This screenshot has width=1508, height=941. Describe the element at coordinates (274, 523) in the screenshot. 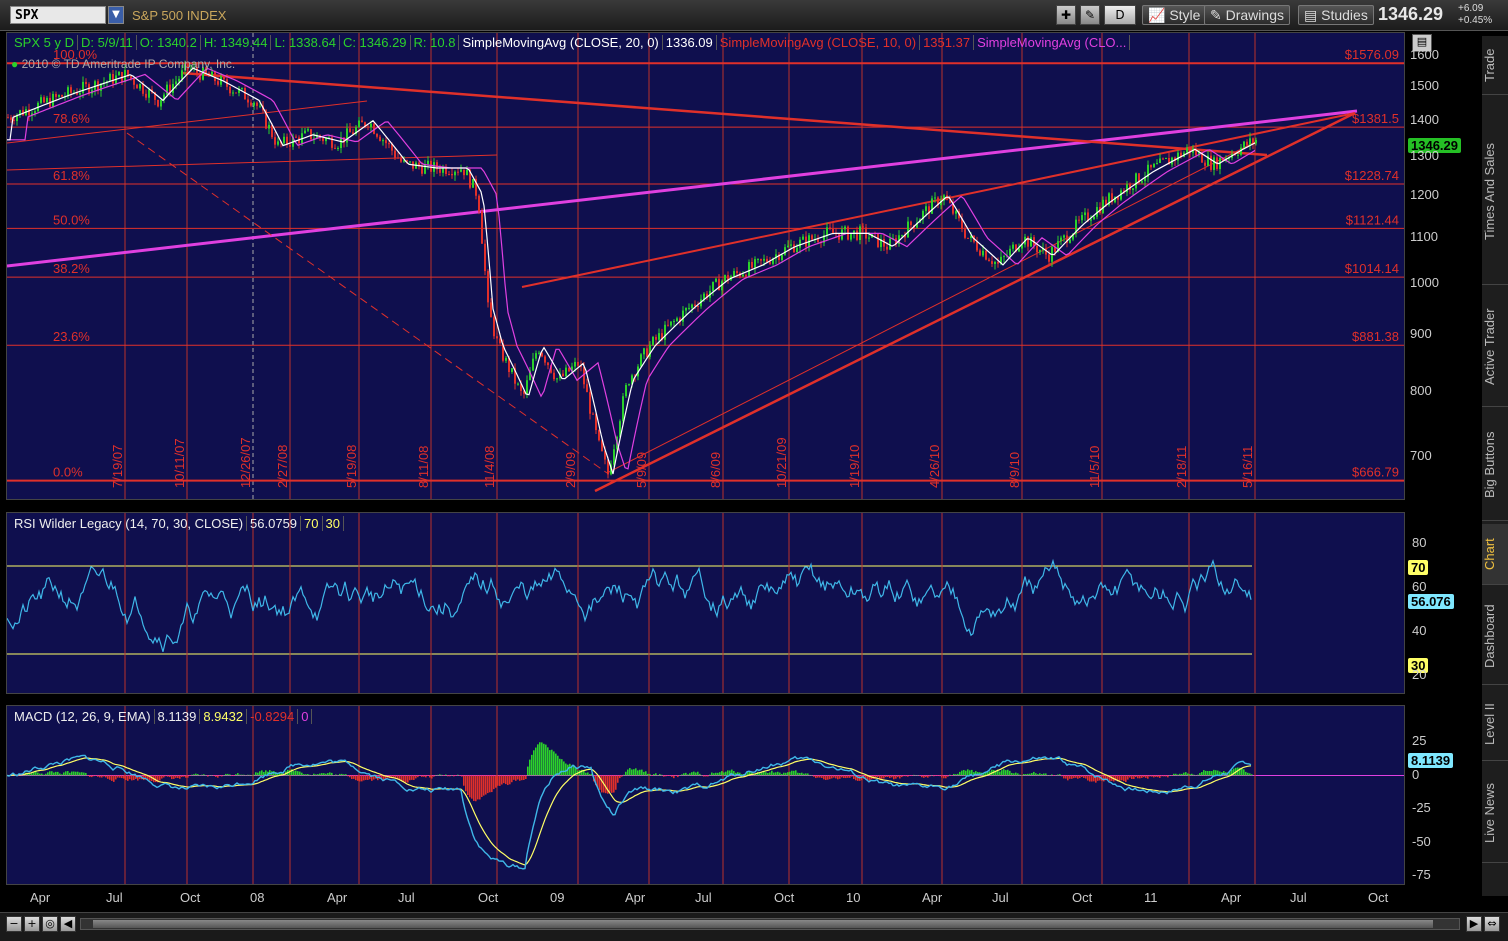

I see `rsi-value: 56.0759` at that location.